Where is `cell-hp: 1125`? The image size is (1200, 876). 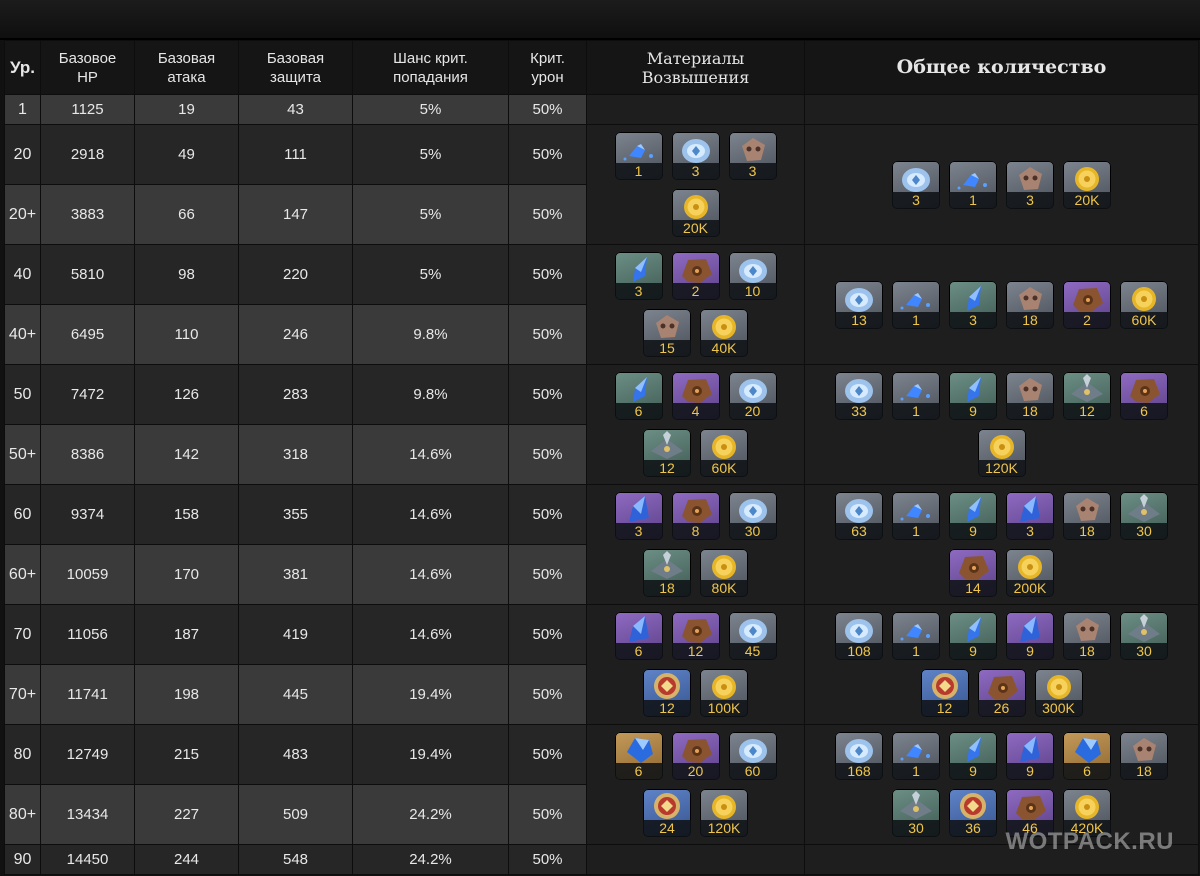
cell-hp: 1125 is located at coordinates (87, 109).